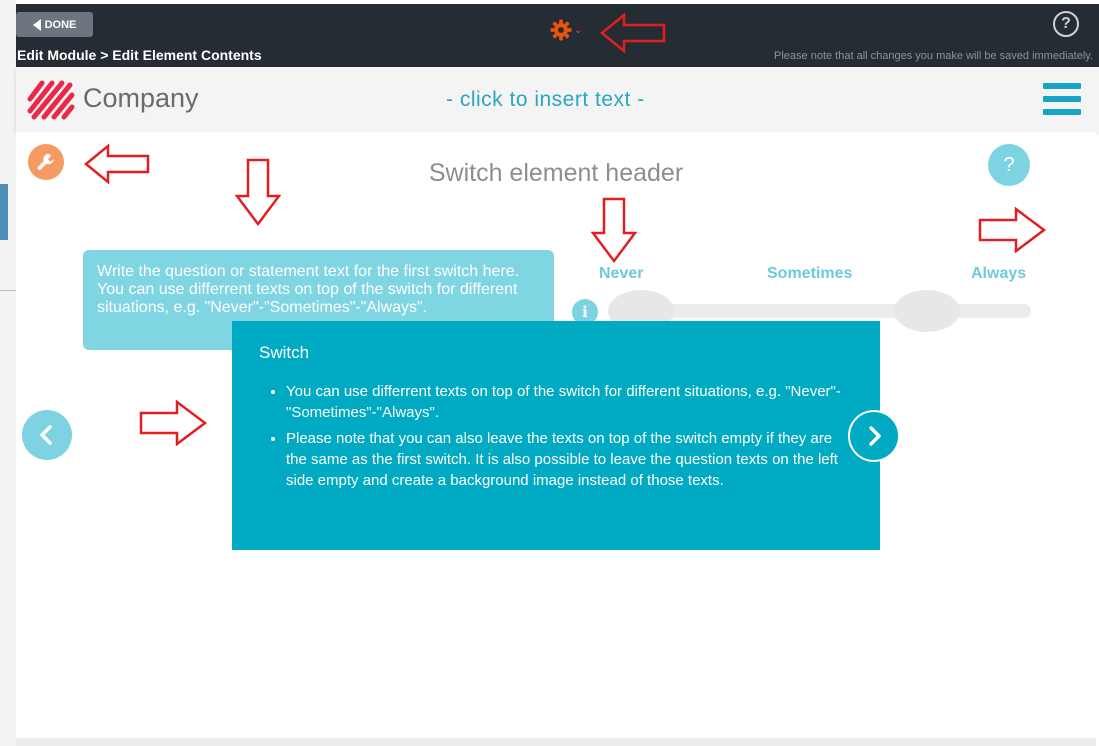 Image resolution: width=1099 pixels, height=746 pixels. I want to click on done-button: DONE, so click(54, 24).